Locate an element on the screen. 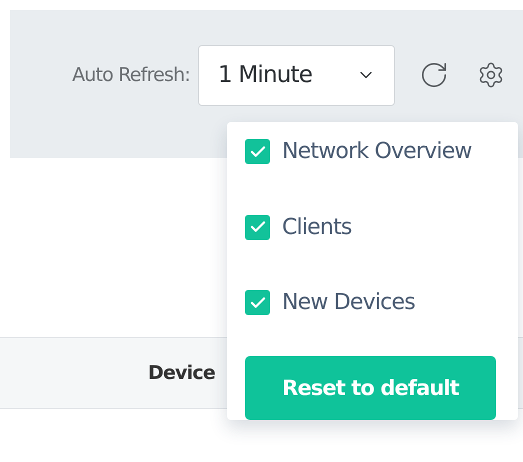 The image size is (523, 462). option-label: New Devices is located at coordinates (348, 303).